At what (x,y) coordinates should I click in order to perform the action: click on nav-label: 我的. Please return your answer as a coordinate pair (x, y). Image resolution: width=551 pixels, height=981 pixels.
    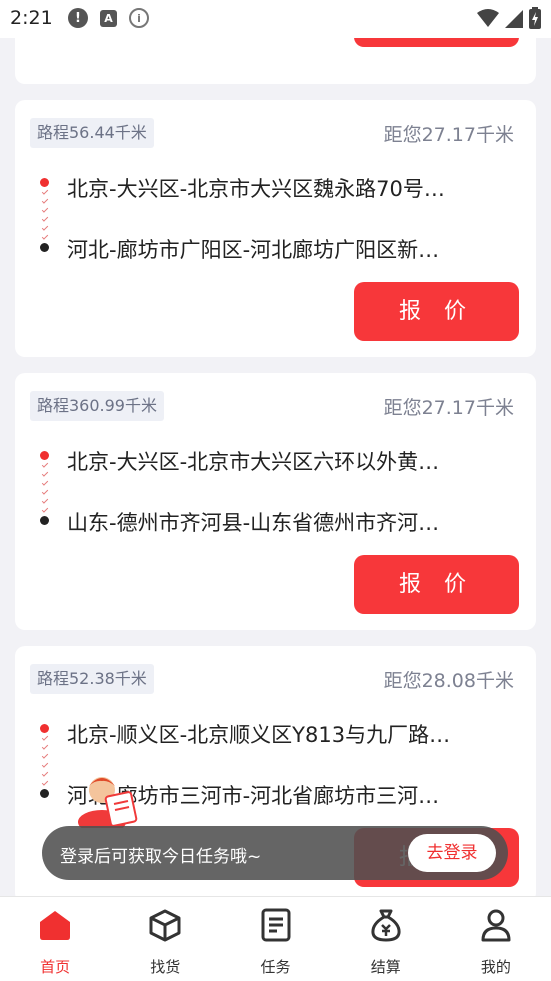
    Looking at the image, I should click on (495, 967).